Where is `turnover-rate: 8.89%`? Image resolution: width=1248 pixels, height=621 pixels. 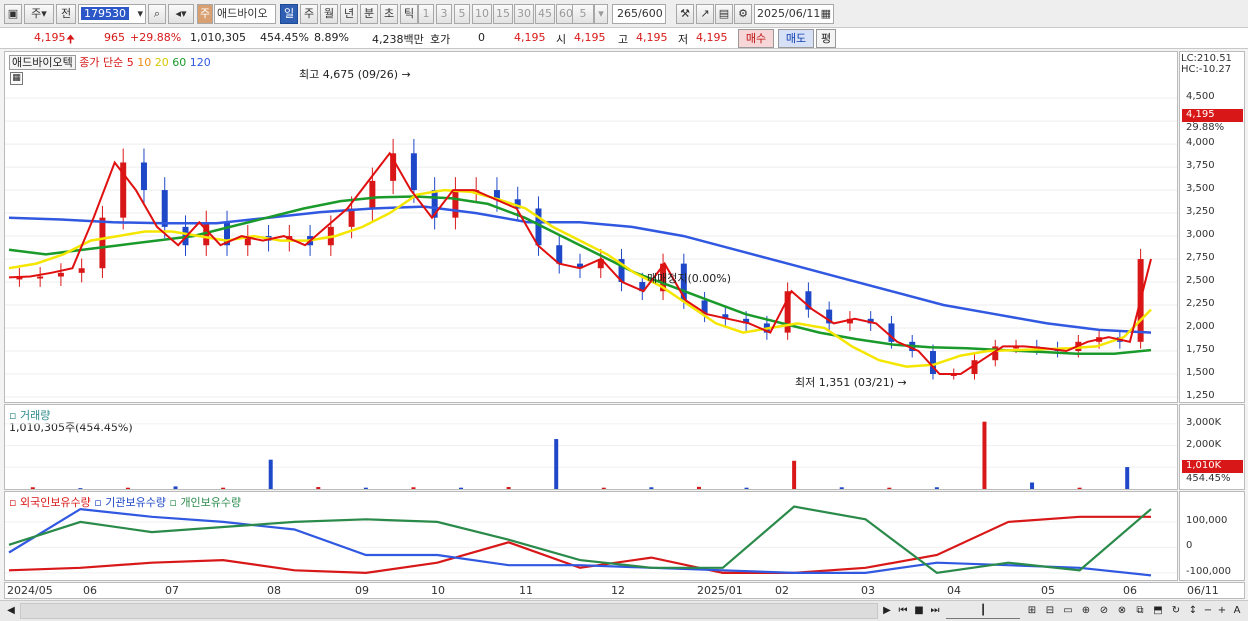 turnover-rate: 8.89% is located at coordinates (331, 37).